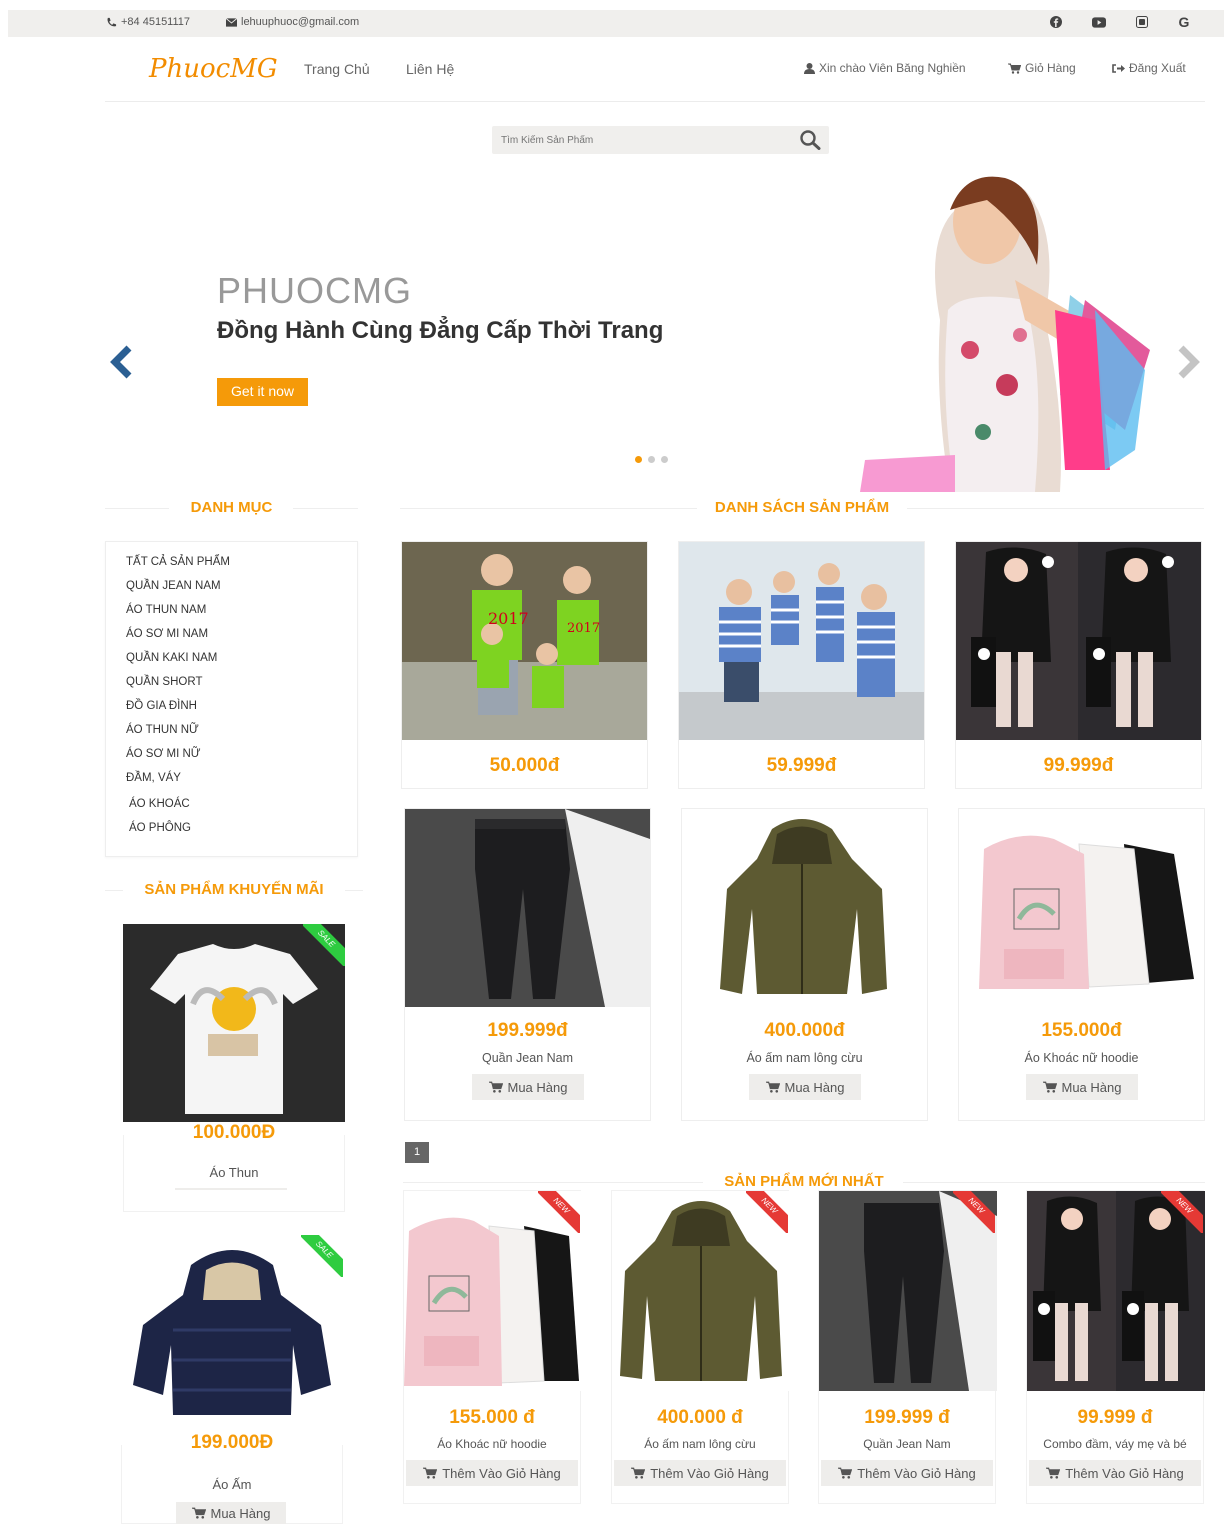 This screenshot has height=1524, width=1232. I want to click on category-item: QUẦN JEAN NAM, so click(173, 586).